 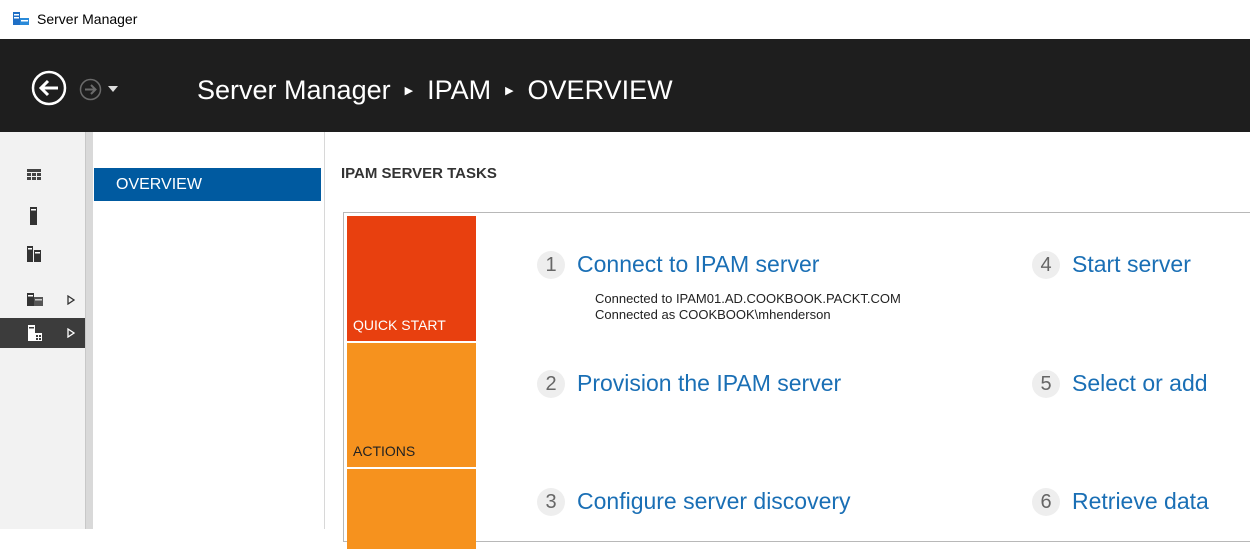 I want to click on step-number: 3, so click(x=551, y=502).